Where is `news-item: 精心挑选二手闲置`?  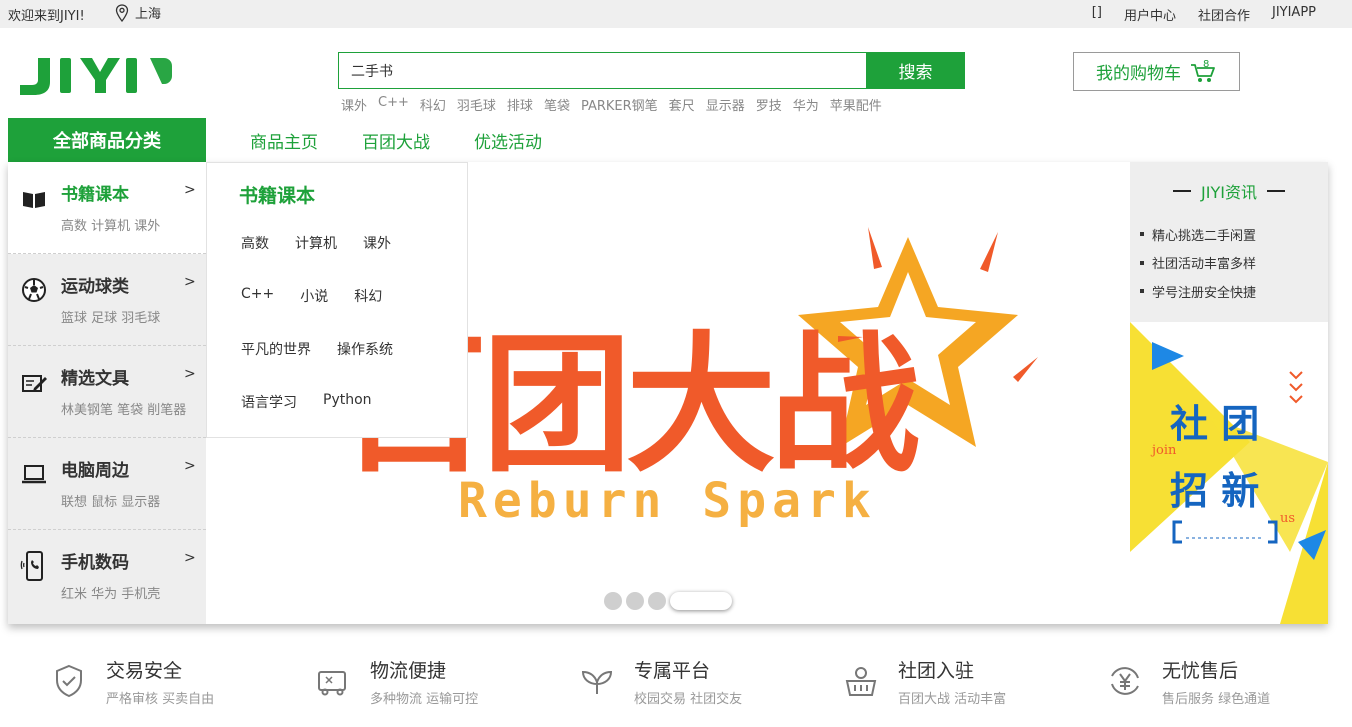
news-item: 精心挑选二手闲置 is located at coordinates (1198, 234).